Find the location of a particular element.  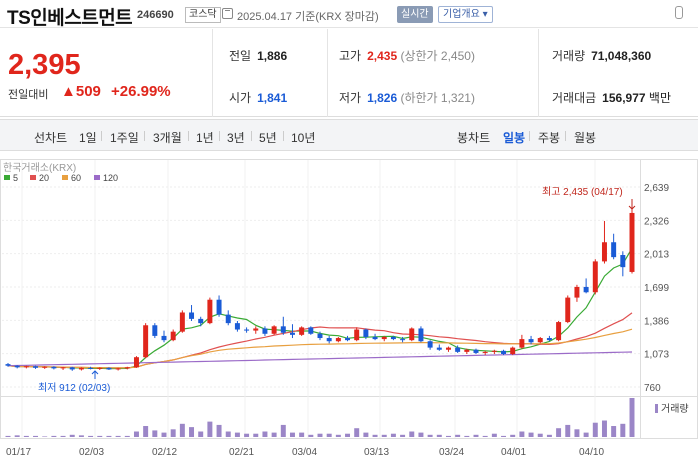

high-price: 고가 2,435 (상한가 2,450) is located at coordinates (407, 56).